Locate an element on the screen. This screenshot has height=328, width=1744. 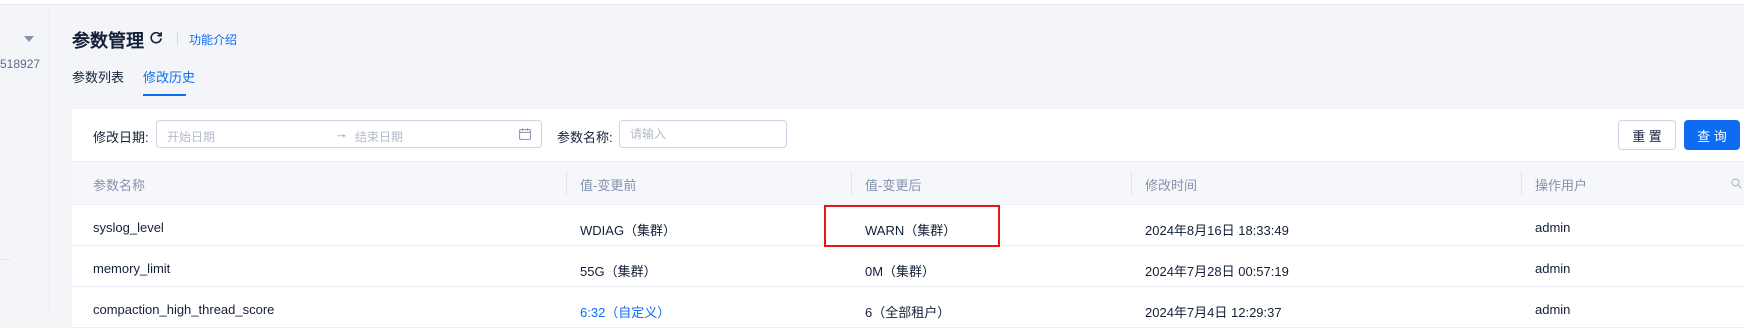
reset-button: 重 置 is located at coordinates (1647, 135).